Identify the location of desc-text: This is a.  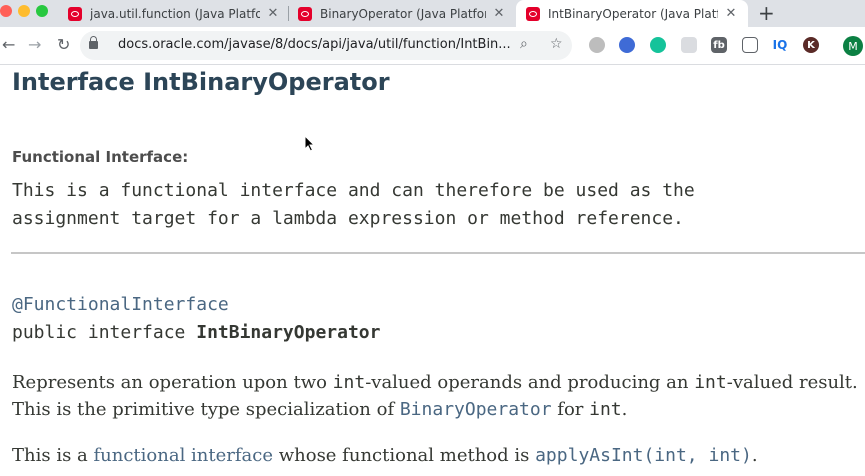
(53, 455).